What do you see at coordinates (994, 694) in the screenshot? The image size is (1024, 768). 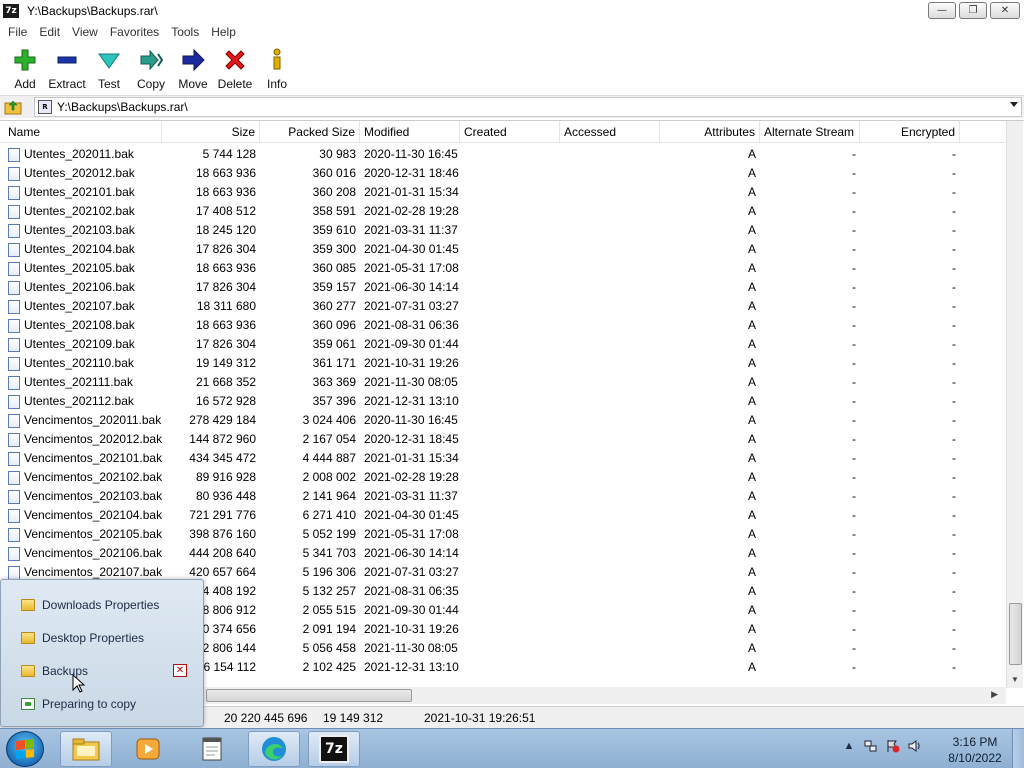 I see `scroll-right-arrow-icon: ▶` at bounding box center [994, 694].